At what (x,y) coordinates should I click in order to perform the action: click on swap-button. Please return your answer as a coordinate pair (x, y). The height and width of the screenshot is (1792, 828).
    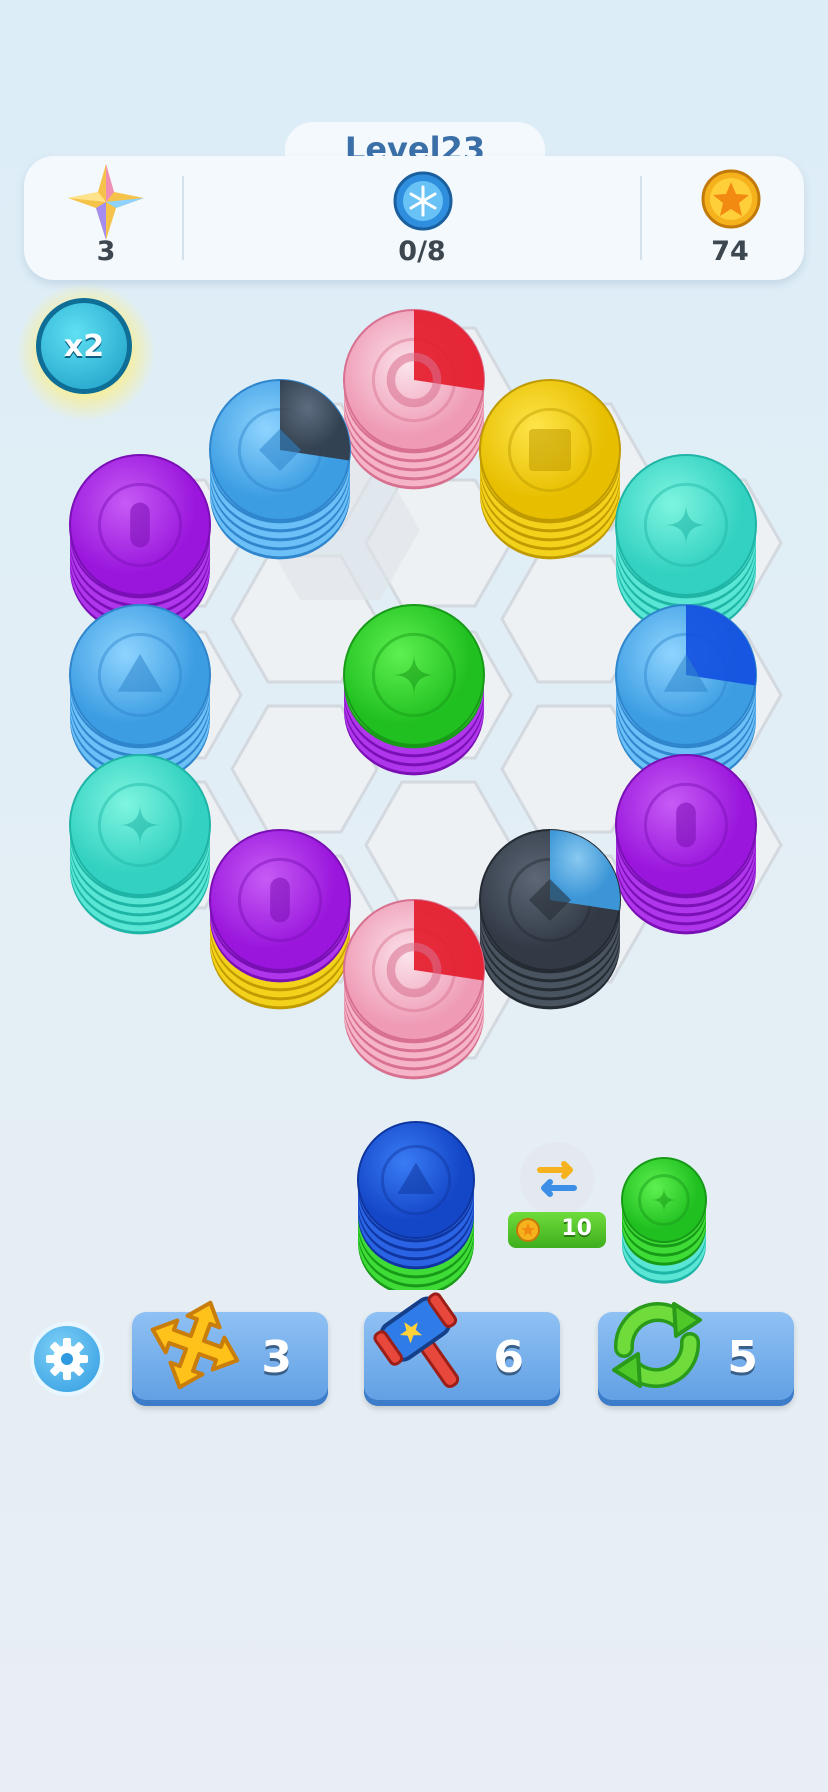
    Looking at the image, I should click on (557, 1179).